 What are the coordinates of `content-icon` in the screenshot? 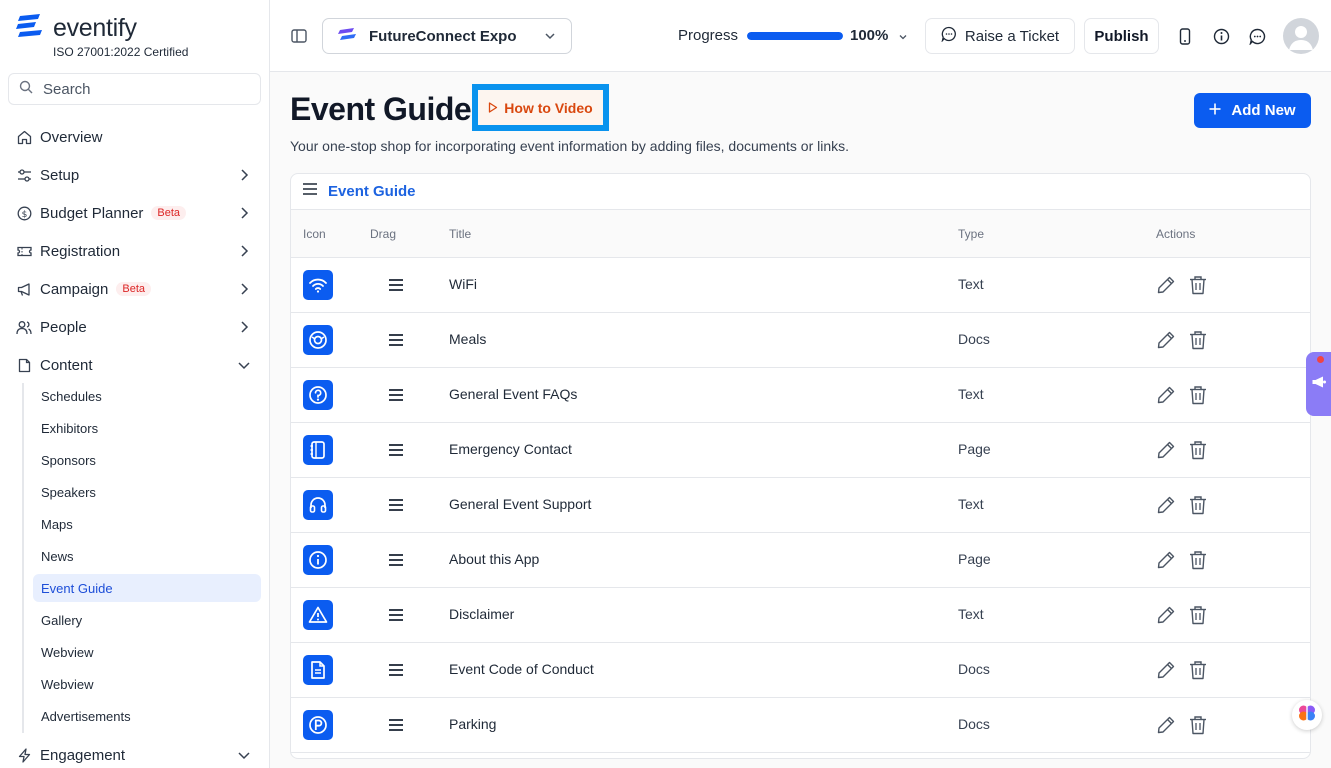 It's located at (24, 365).